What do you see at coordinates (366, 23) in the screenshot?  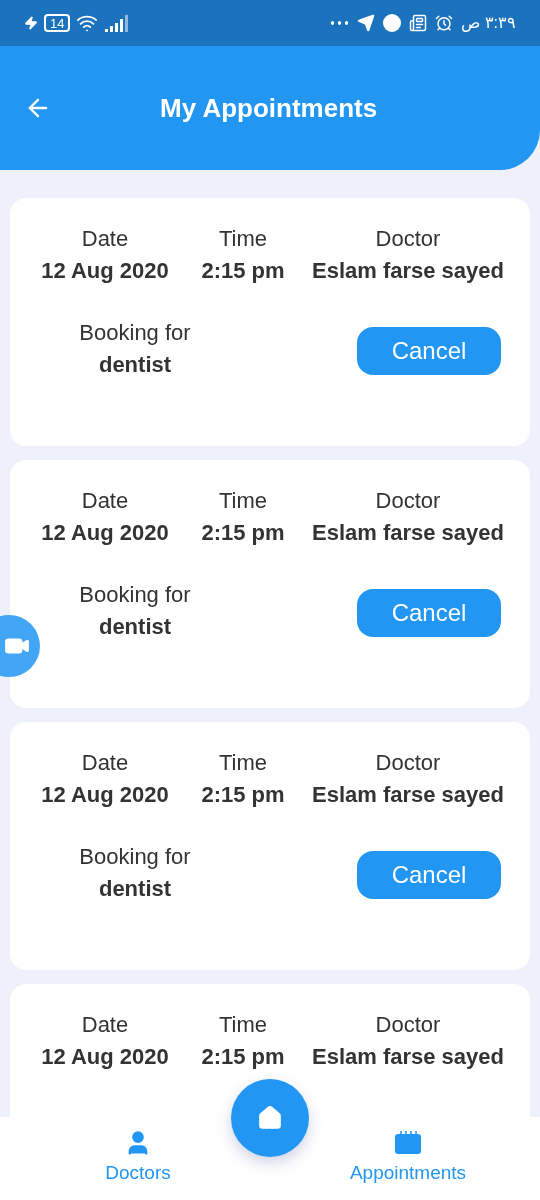 I see `paper-plane-icon` at bounding box center [366, 23].